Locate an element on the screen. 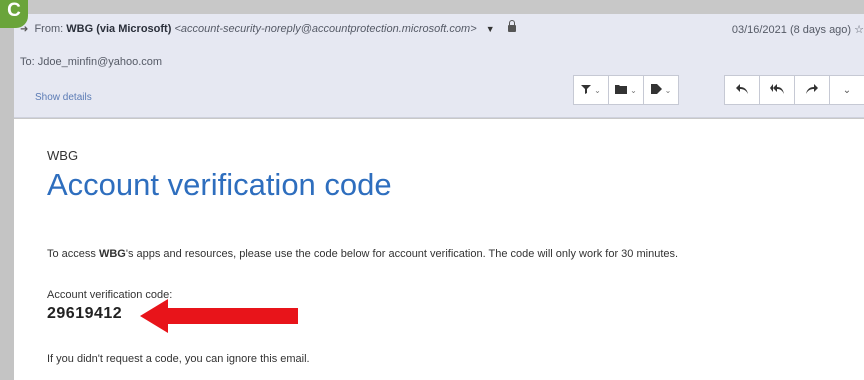 This screenshot has width=864, height=380. move-folder-button: ⌄ is located at coordinates (626, 90).